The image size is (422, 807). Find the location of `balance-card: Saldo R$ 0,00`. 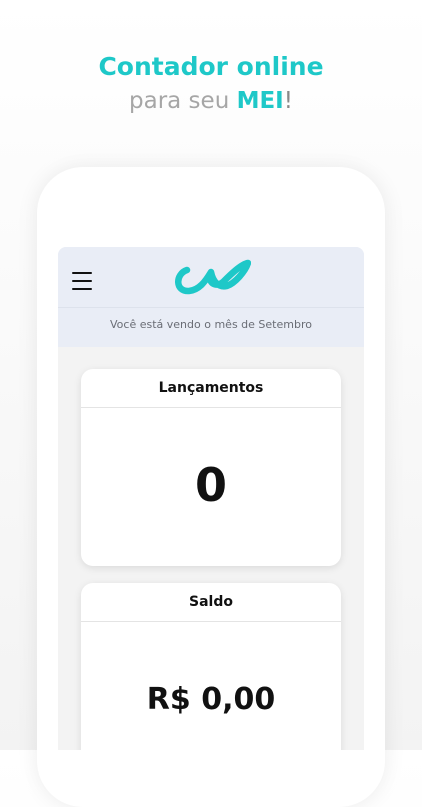

balance-card: Saldo R$ 0,00 is located at coordinates (211, 666).